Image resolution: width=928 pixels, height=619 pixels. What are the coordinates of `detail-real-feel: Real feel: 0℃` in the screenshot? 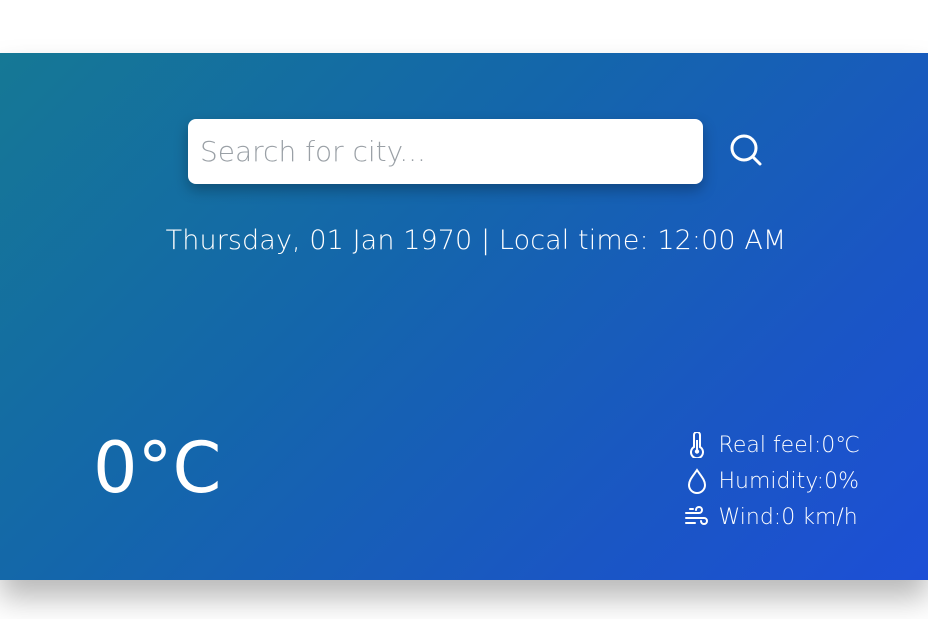 It's located at (771, 445).